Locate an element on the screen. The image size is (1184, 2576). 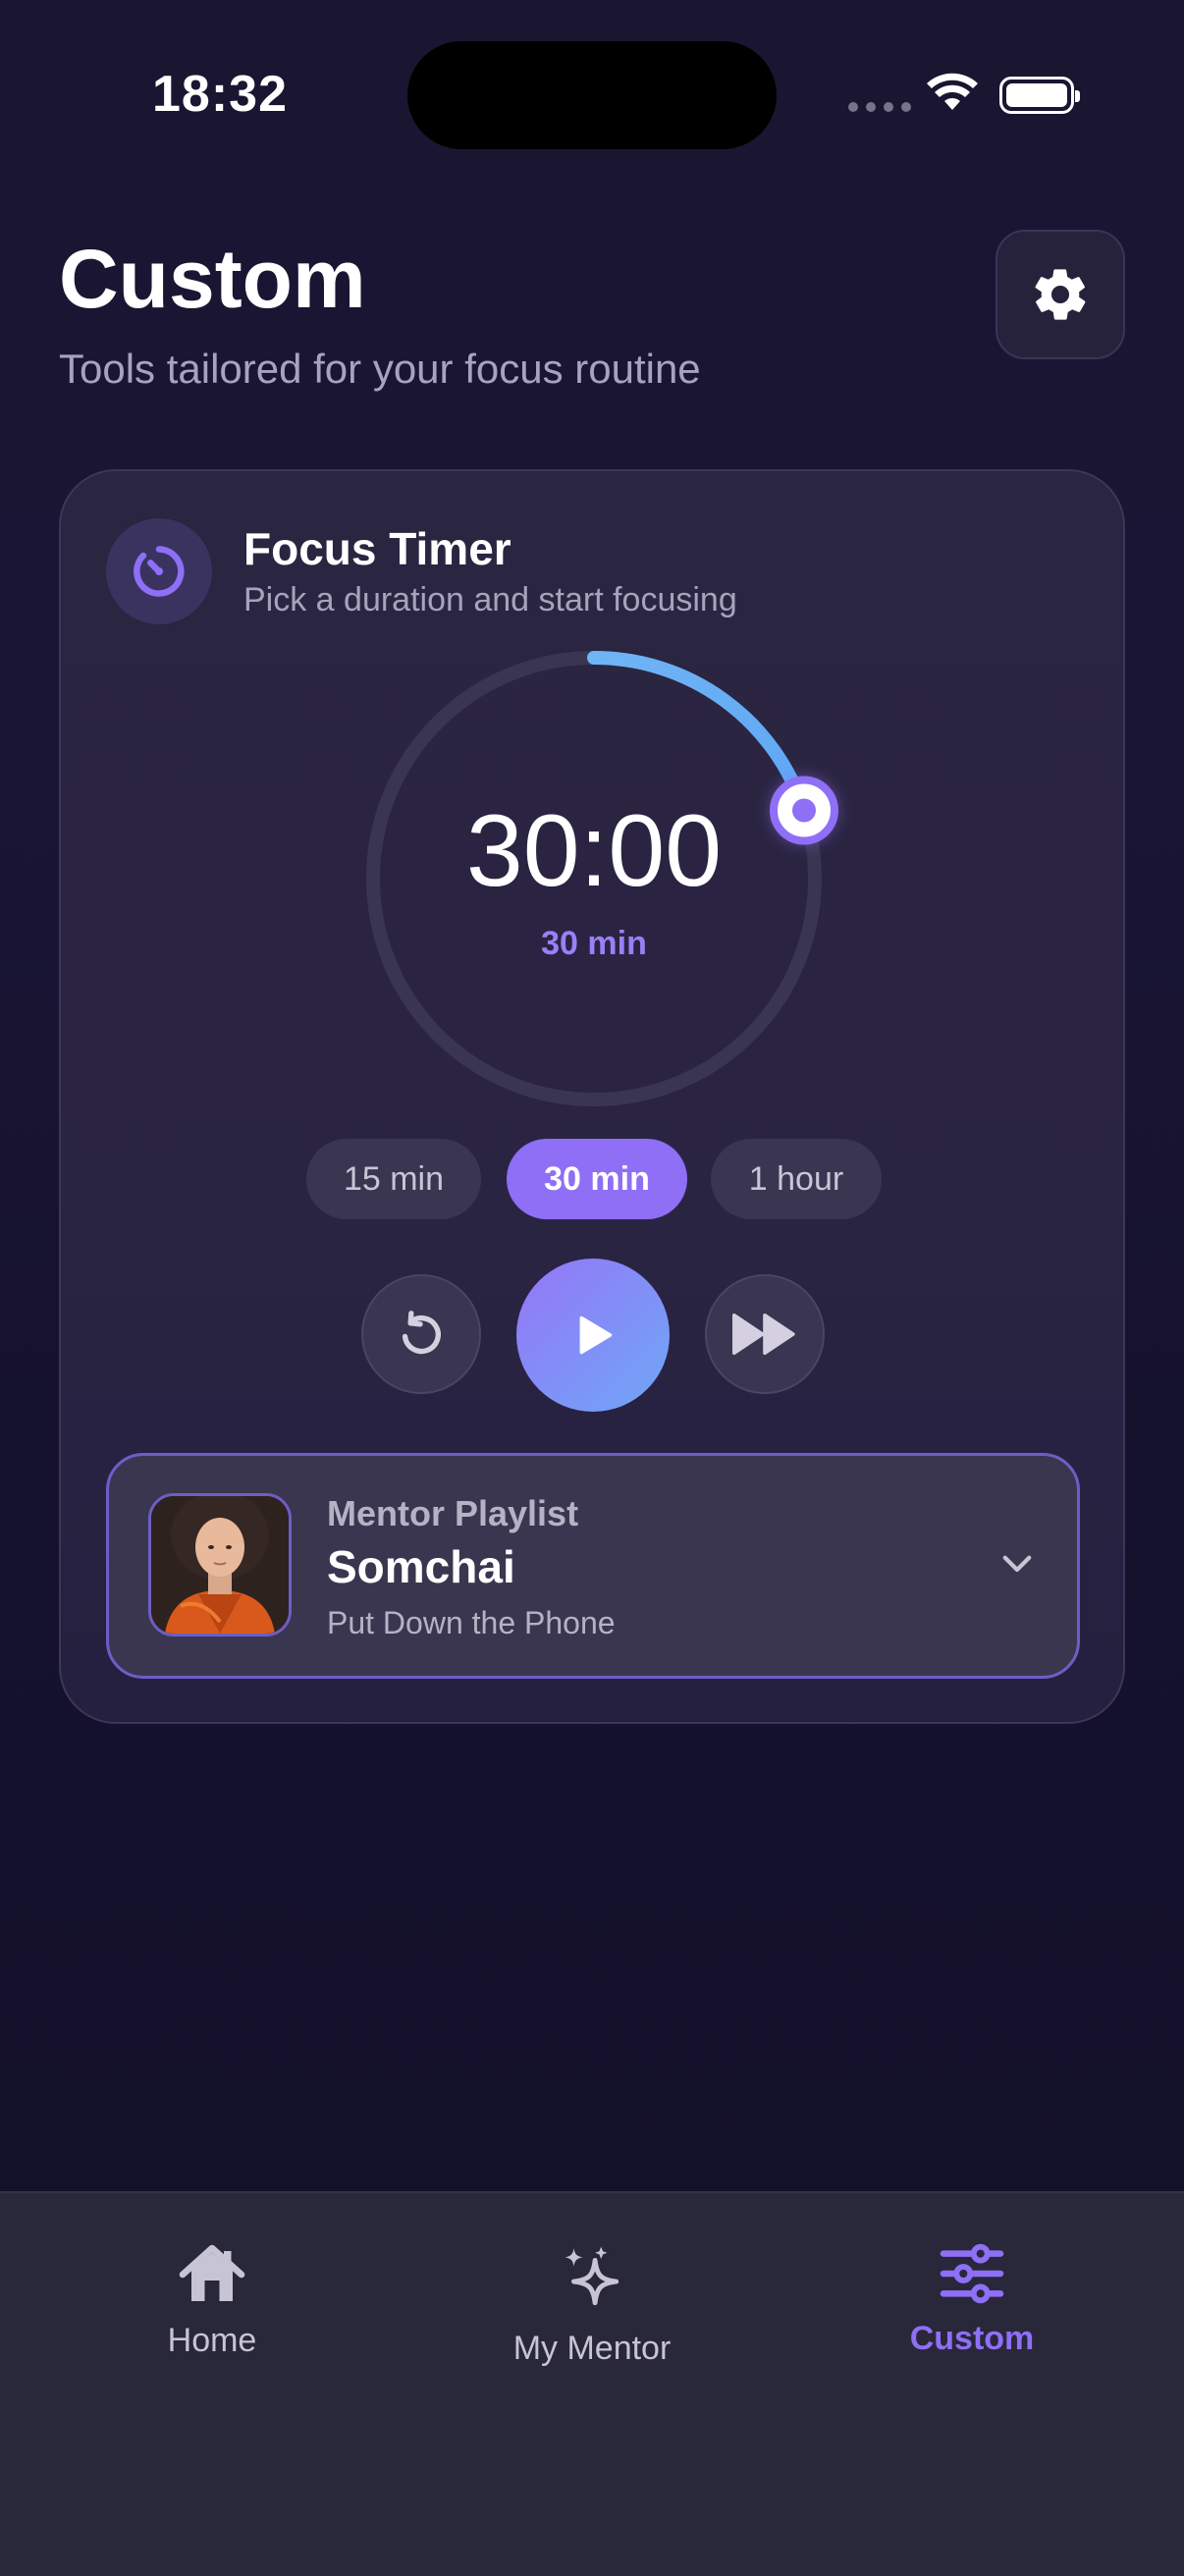
tab-my-mentor-label: My Mentor is located at coordinates (592, 2348).